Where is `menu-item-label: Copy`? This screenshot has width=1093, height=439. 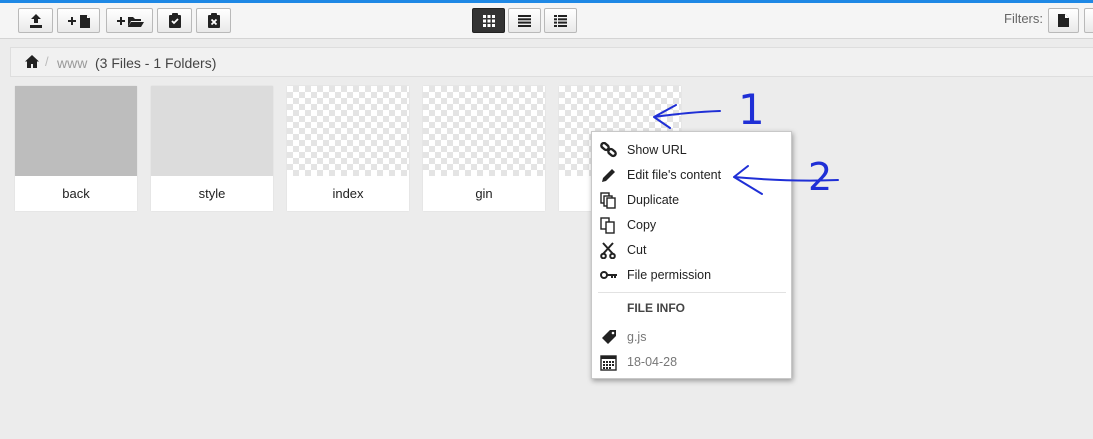
menu-item-label: Copy is located at coordinates (642, 225).